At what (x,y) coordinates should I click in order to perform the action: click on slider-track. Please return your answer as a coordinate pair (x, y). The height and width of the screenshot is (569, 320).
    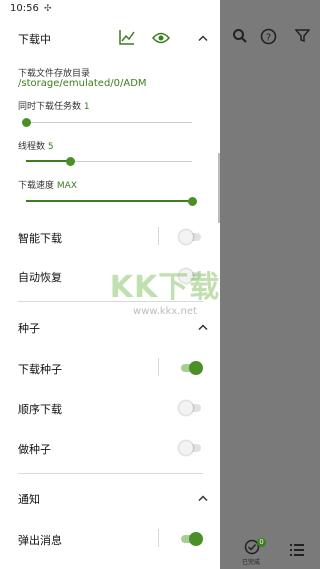
    Looking at the image, I should click on (109, 122).